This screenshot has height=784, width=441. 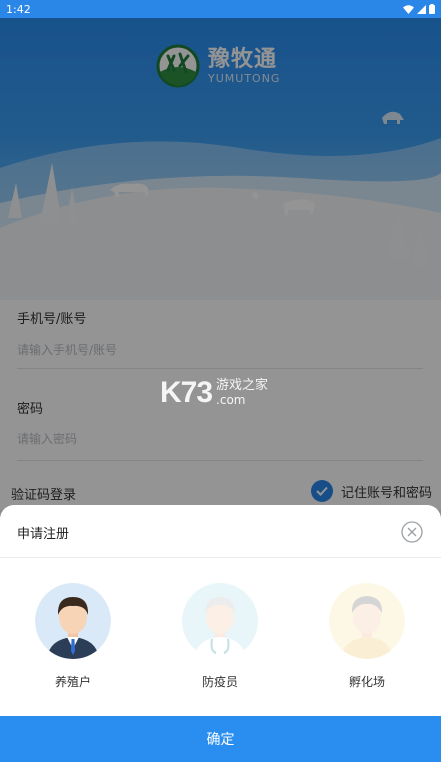 What do you see at coordinates (186, 392) in the screenshot?
I see `watermark-brand: K73` at bounding box center [186, 392].